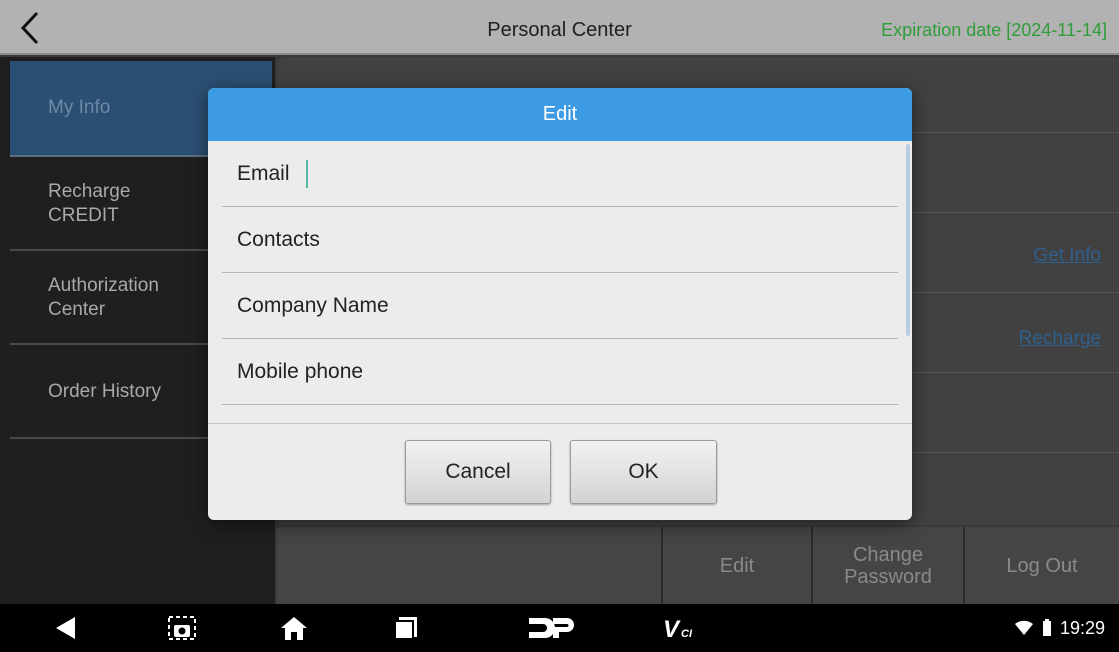  I want to click on sidebar-item-label: Authorization Center, so click(103, 297).